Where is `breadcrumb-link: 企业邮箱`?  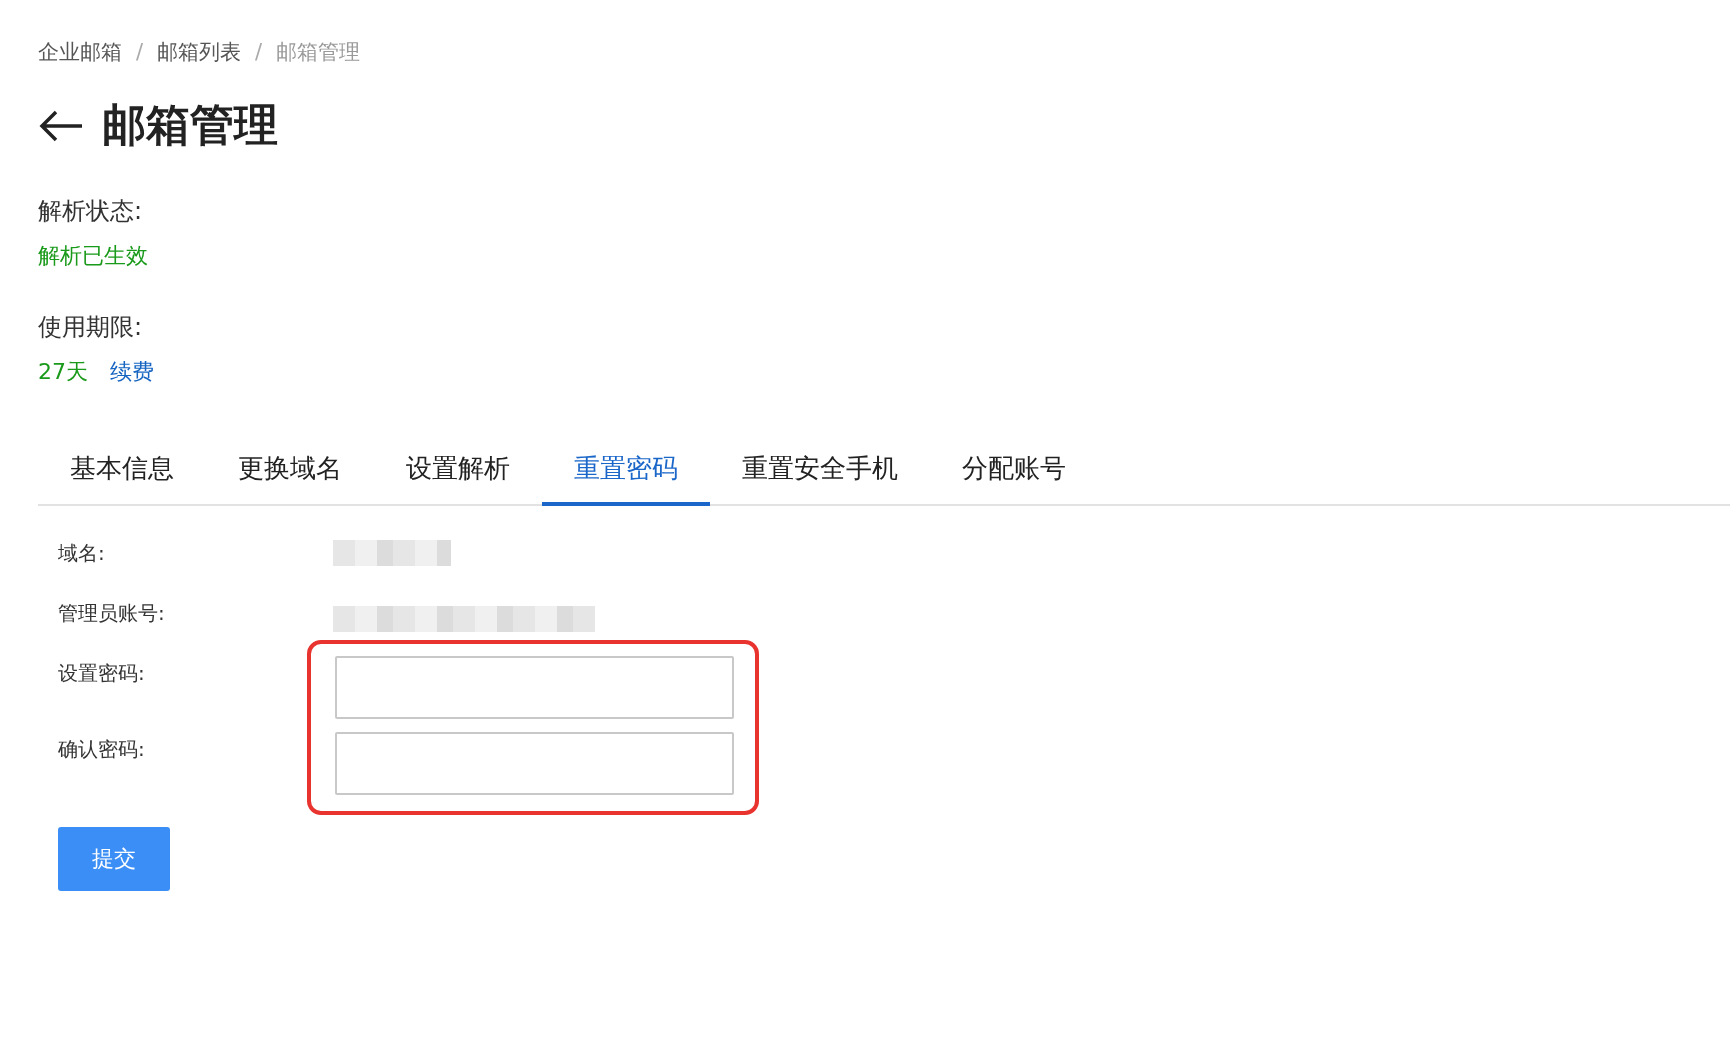
breadcrumb-link: 企业邮箱 is located at coordinates (80, 52).